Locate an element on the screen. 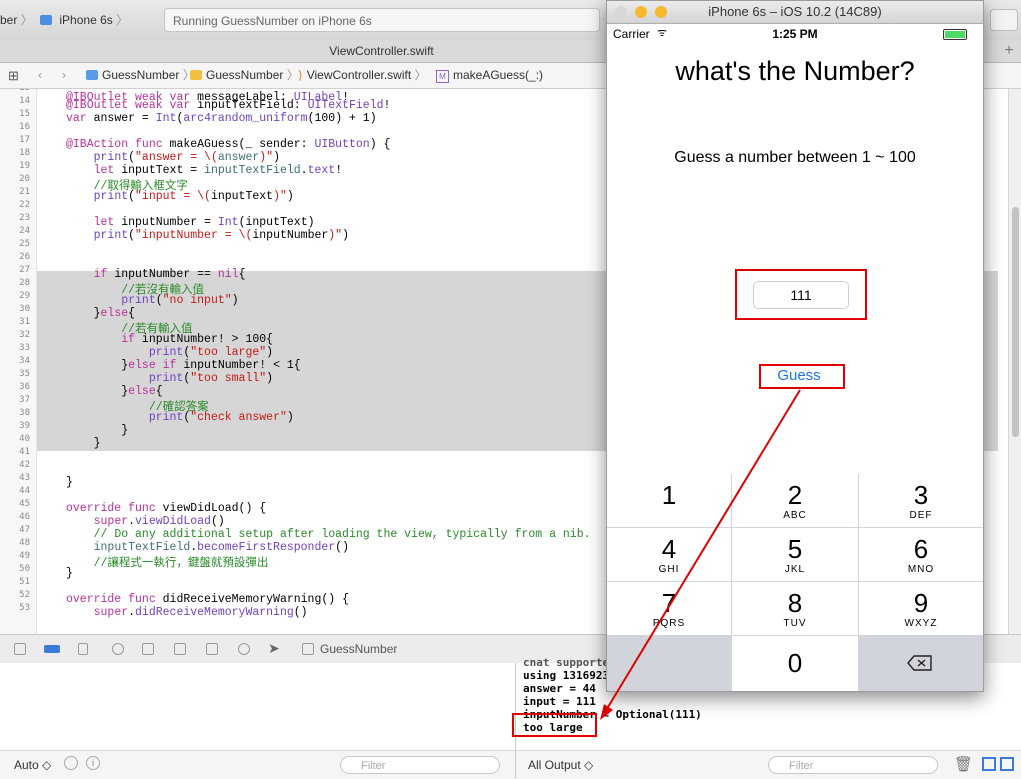 This screenshot has height=779, width=1021. annotation-arrow is located at coordinates (700, 554).